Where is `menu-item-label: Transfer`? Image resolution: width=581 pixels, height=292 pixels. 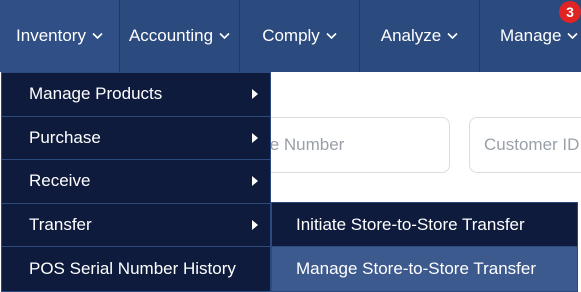 menu-item-label: Transfer is located at coordinates (60, 225).